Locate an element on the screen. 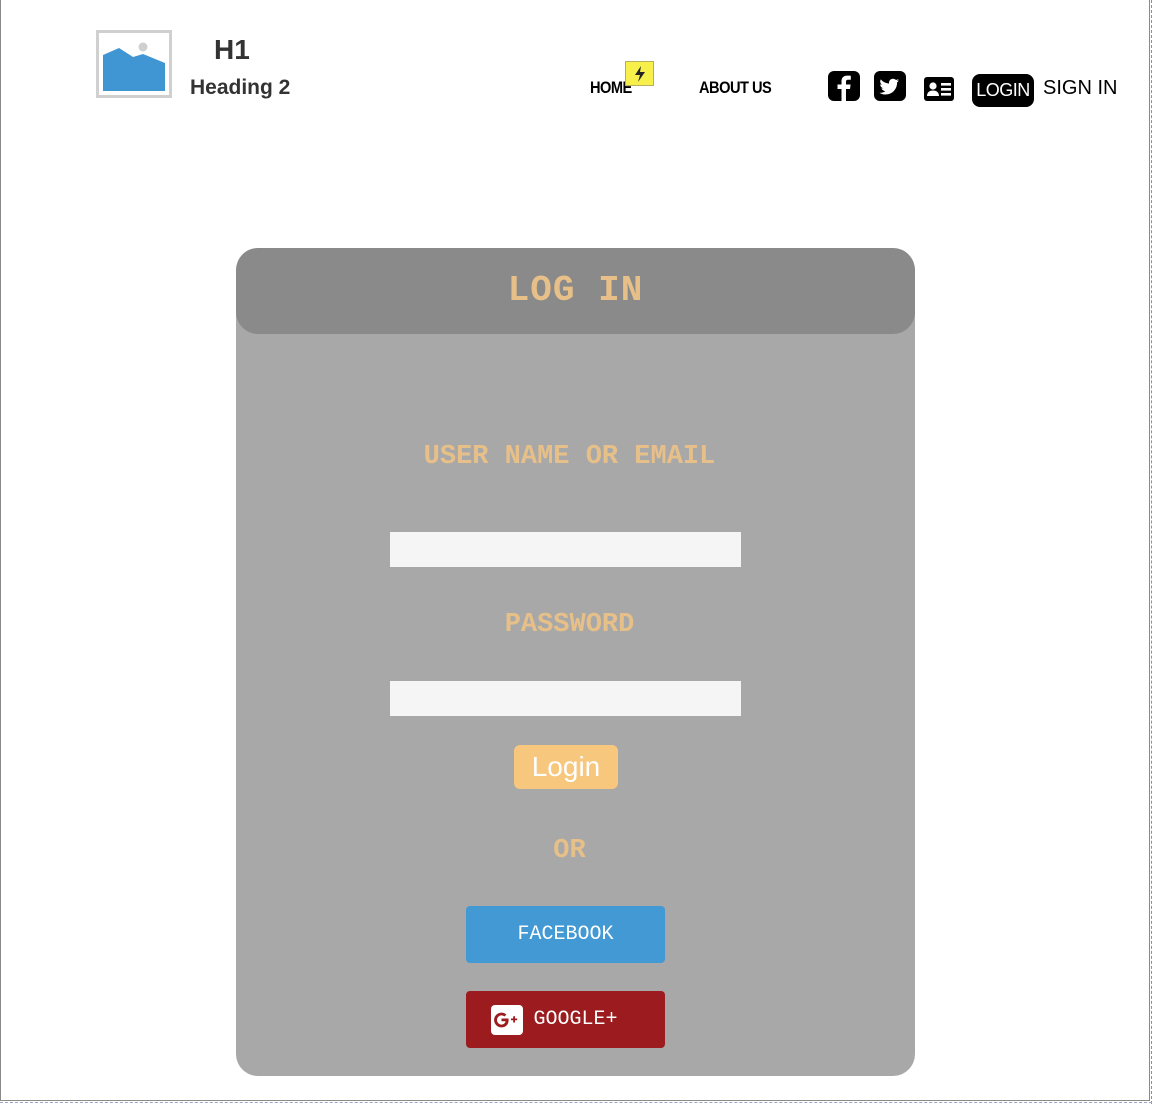 This screenshot has height=1104, width=1152. frame-bottom-dashed-border is located at coordinates (576, 1102).